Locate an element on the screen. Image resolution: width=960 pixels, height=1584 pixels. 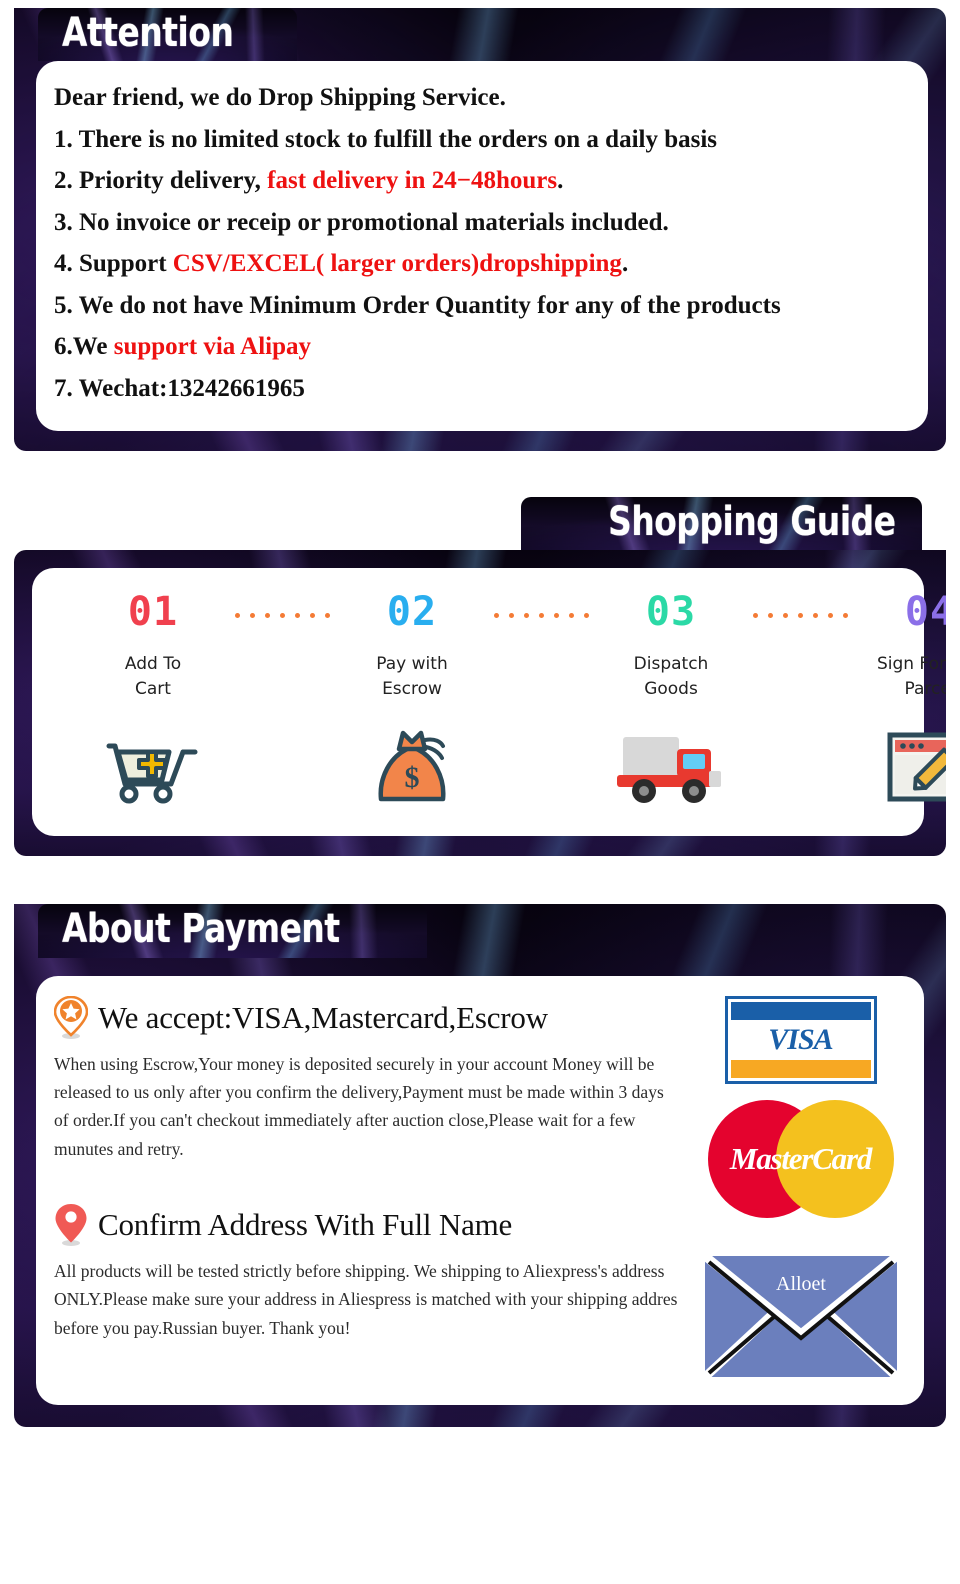
step-label-2-line1: Pay with is located at coordinates (412, 664).